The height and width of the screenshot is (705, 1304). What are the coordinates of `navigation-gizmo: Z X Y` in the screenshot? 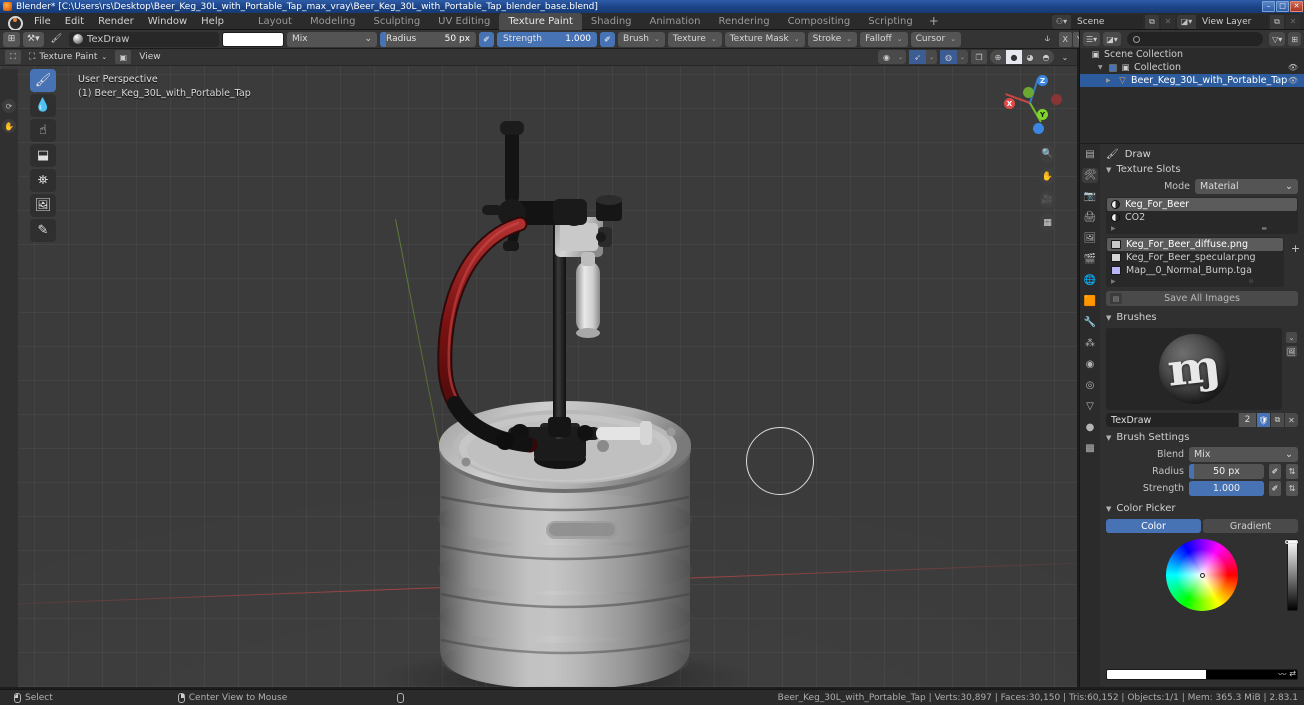 It's located at (1030, 102).